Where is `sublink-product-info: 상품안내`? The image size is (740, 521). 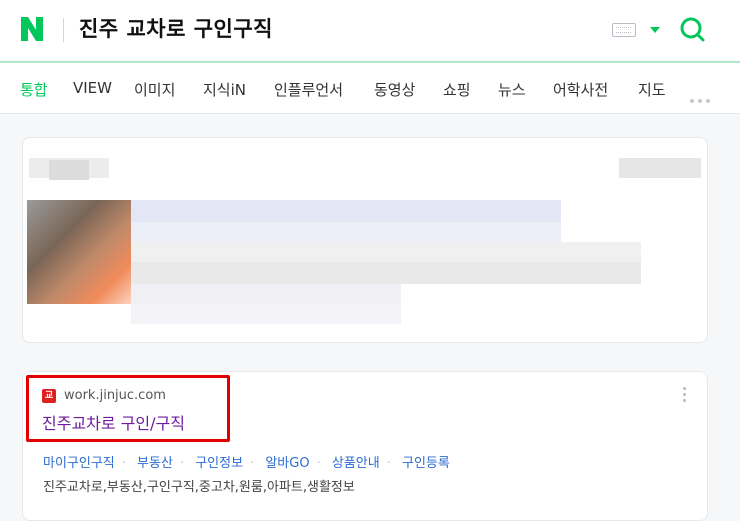 sublink-product-info: 상품안내 is located at coordinates (356, 463).